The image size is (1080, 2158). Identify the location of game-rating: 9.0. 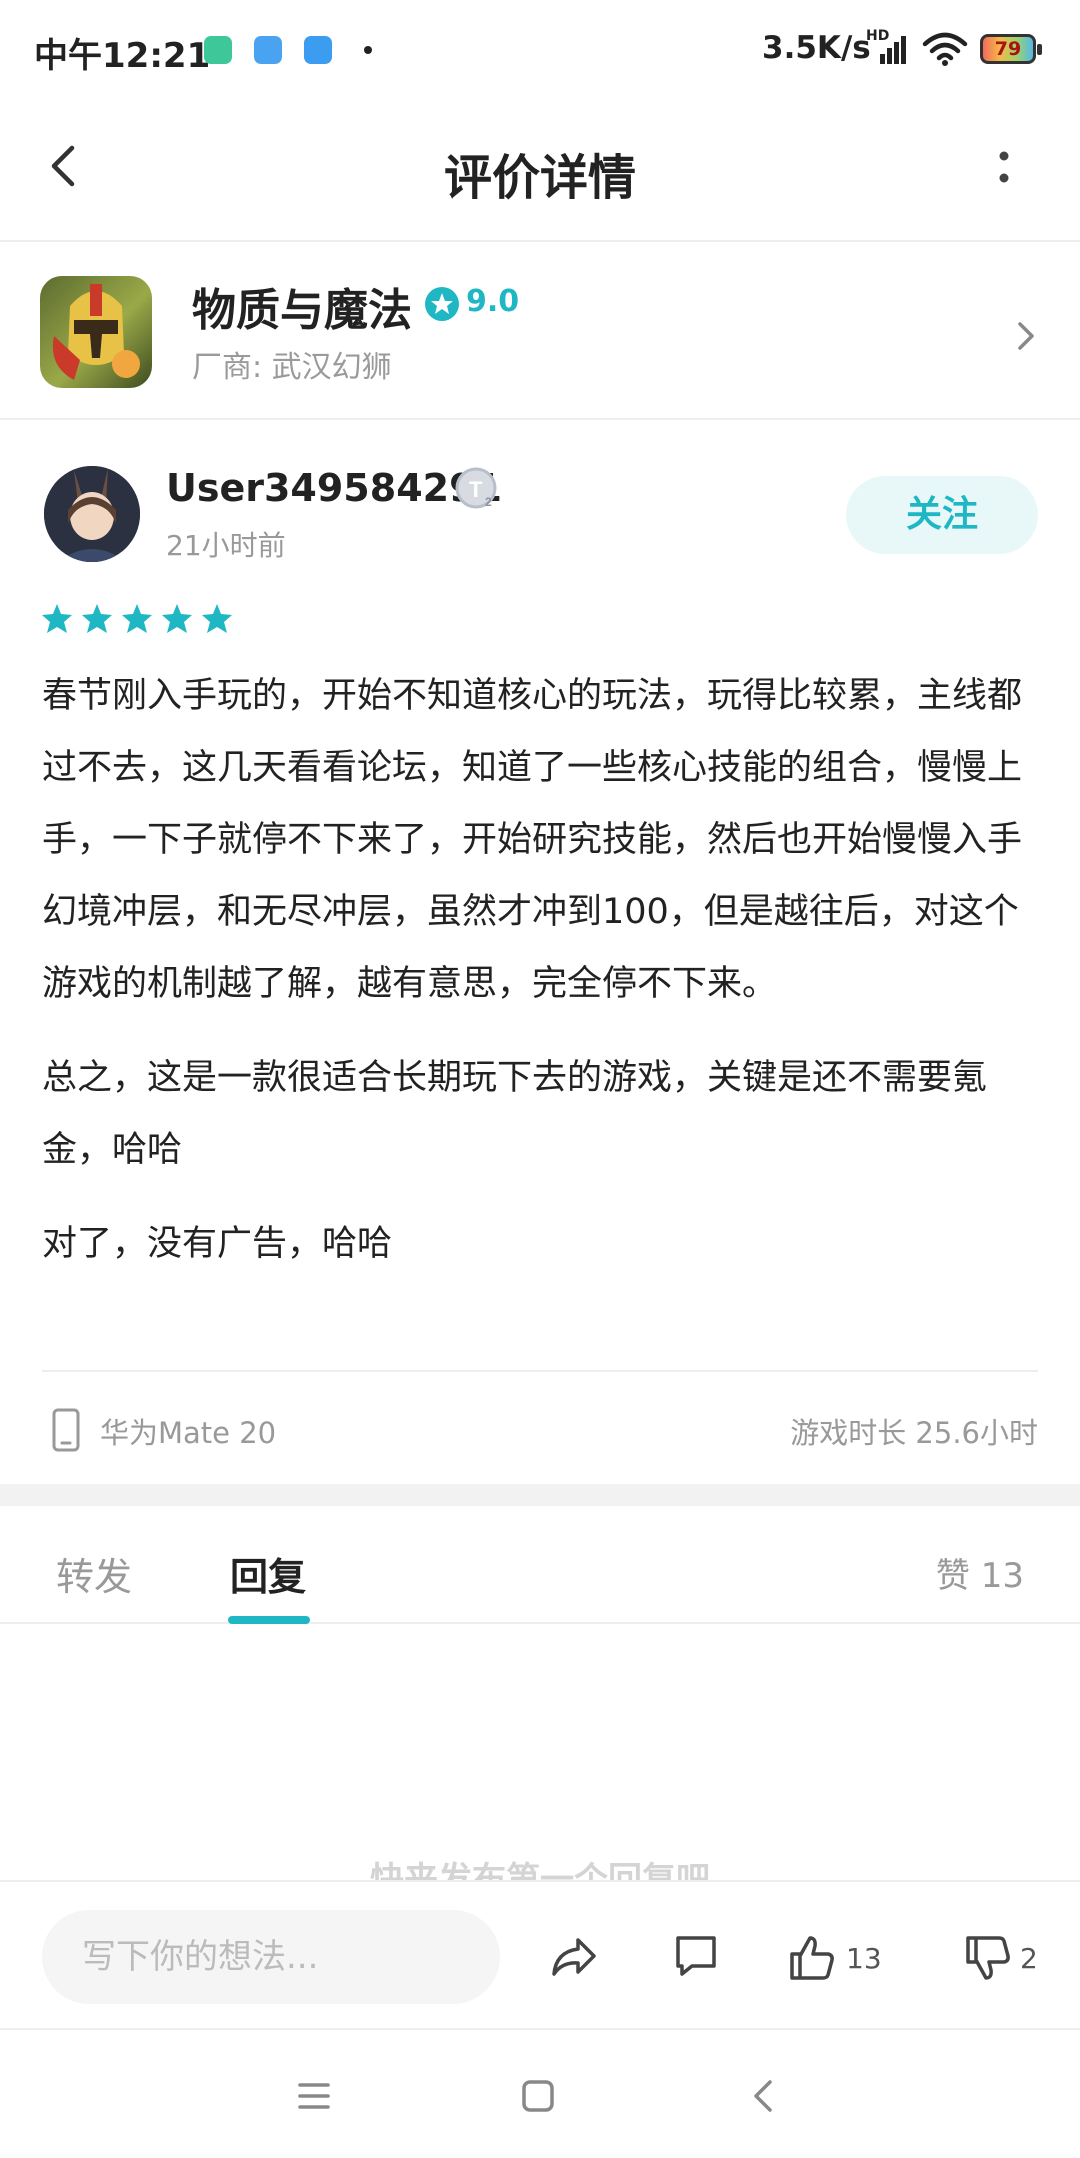
(493, 301).